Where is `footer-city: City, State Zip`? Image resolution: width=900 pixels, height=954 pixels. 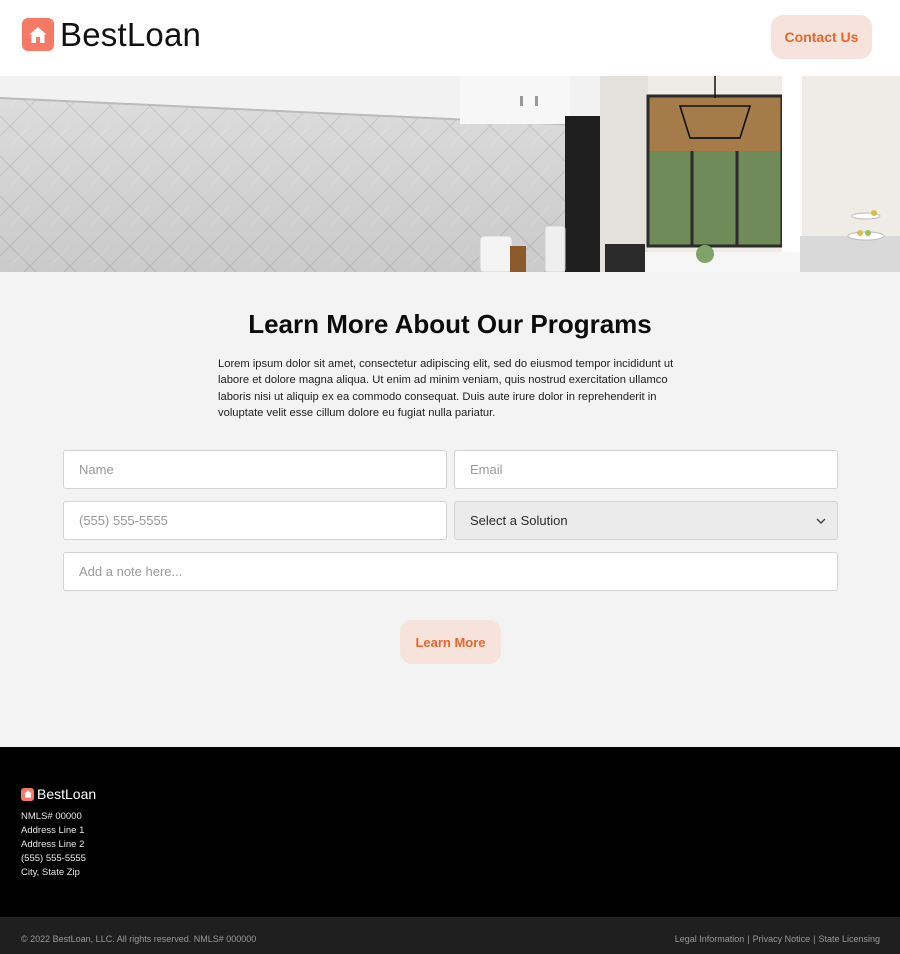
footer-city: City, State Zip is located at coordinates (50, 872).